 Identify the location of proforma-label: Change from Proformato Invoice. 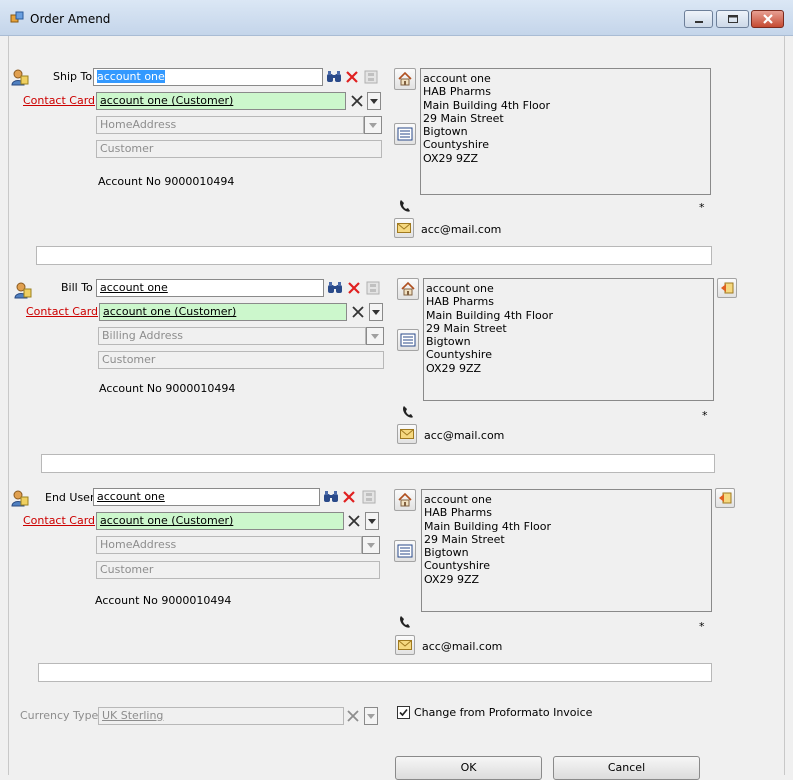
(503, 712).